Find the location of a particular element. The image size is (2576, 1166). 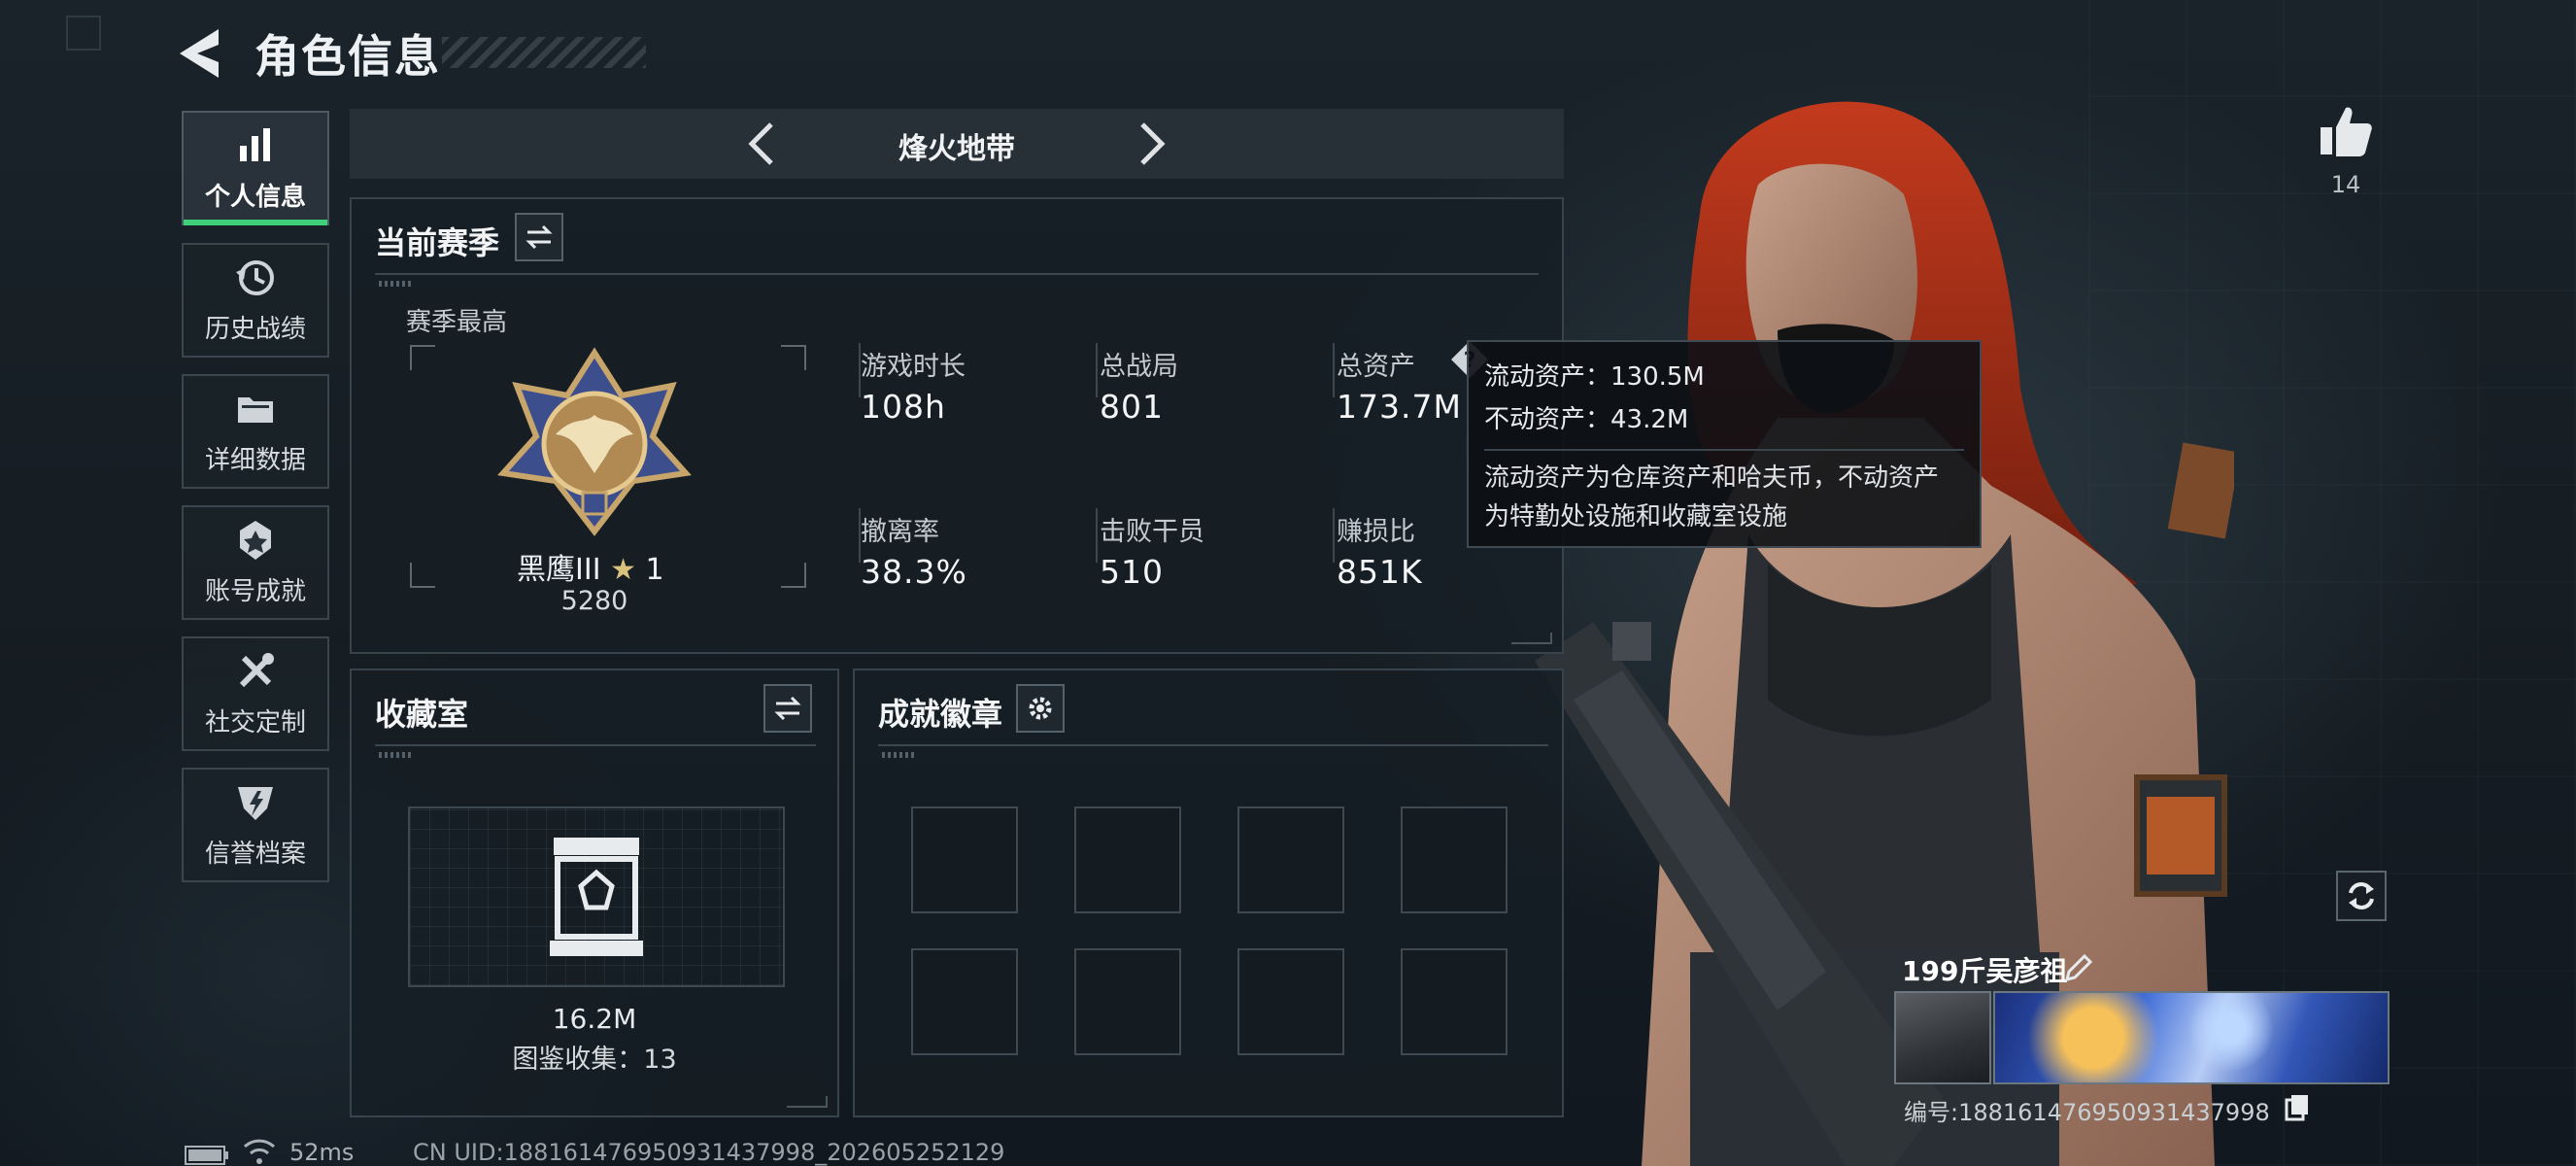

tooltip-divider is located at coordinates (1724, 450).